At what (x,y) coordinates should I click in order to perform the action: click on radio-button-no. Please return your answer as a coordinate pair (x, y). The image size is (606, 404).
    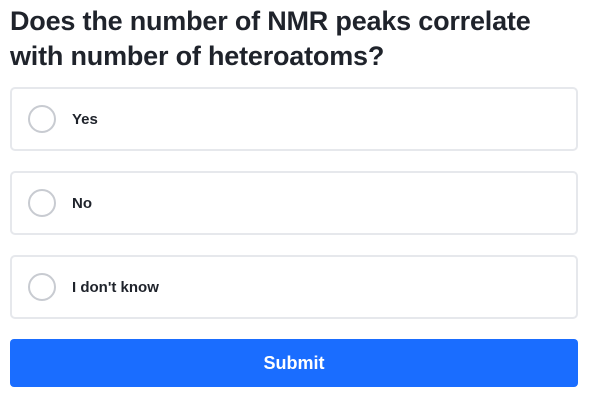
    Looking at the image, I should click on (42, 203).